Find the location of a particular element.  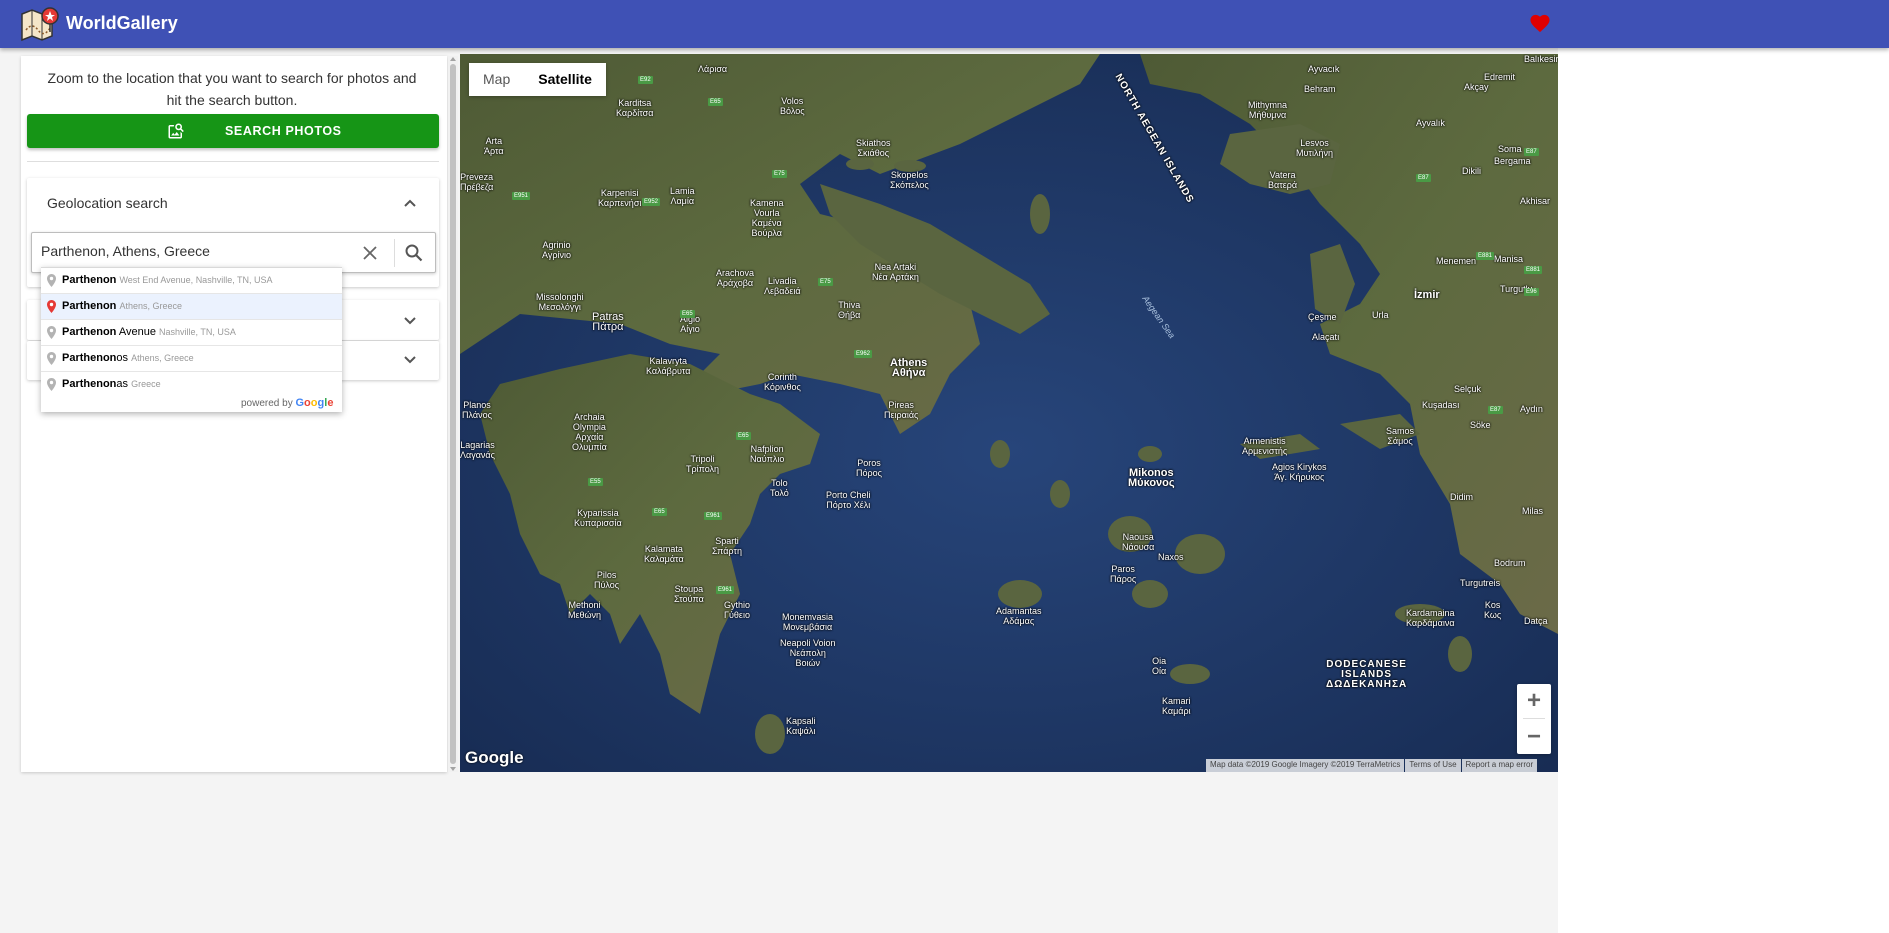

heart-icon is located at coordinates (1540, 23).